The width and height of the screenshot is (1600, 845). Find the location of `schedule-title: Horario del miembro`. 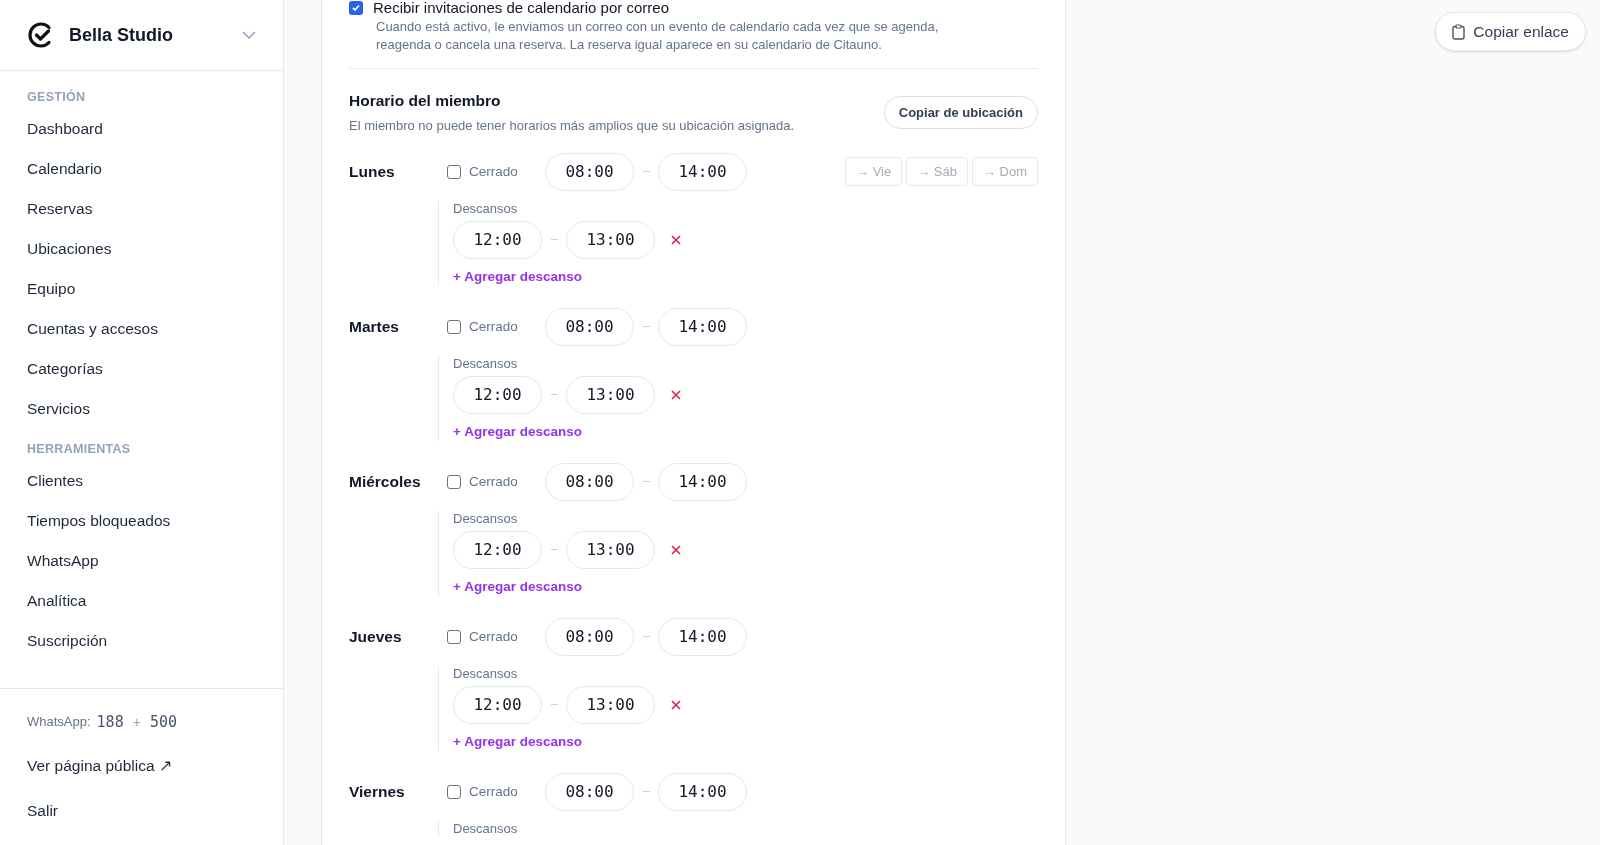

schedule-title: Horario del miembro is located at coordinates (425, 101).